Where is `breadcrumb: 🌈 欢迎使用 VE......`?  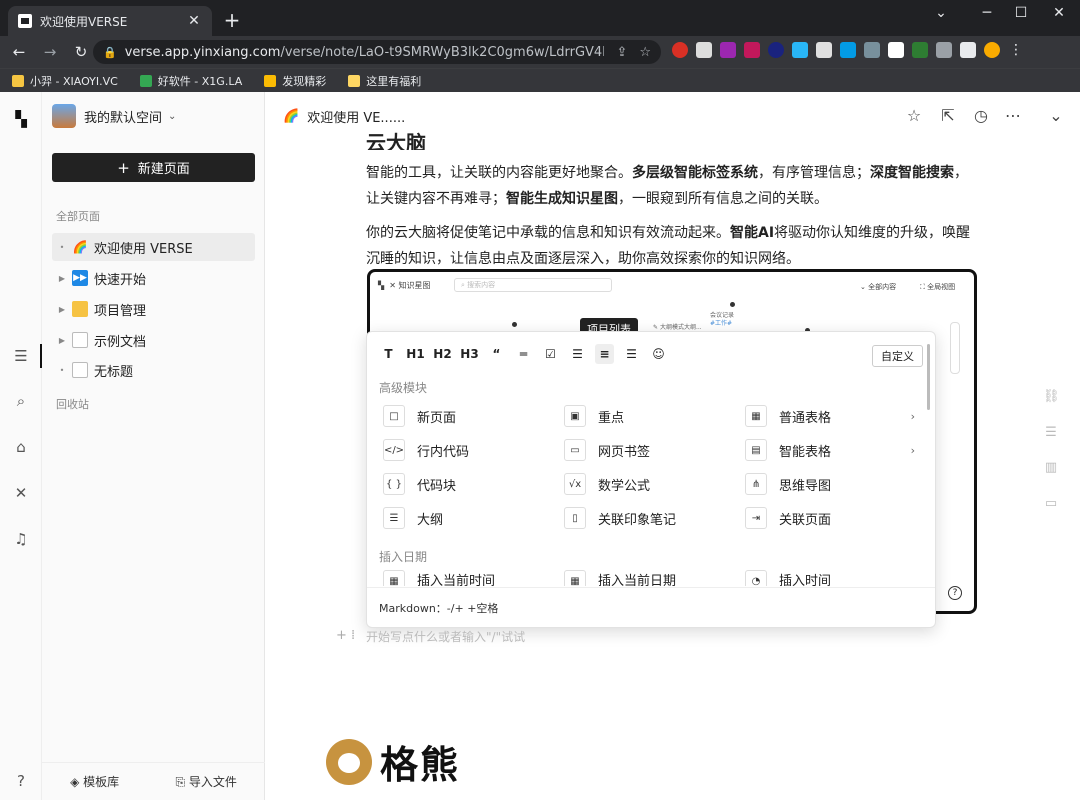 breadcrumb: 🌈 欢迎使用 VE...... is located at coordinates (344, 116).